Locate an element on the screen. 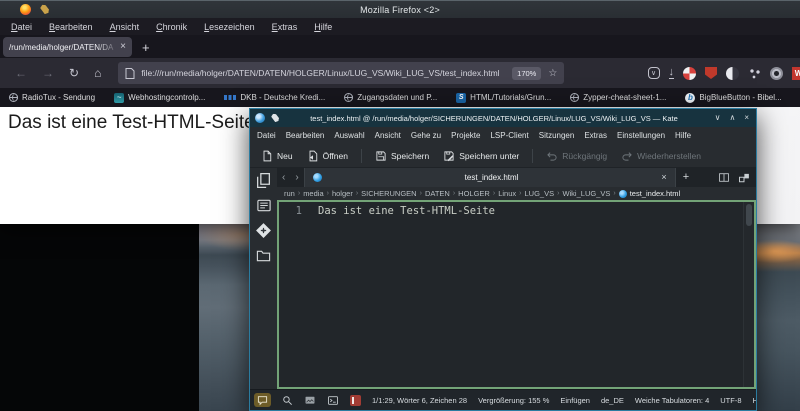  filesystem-folder-icon is located at coordinates (263, 255).